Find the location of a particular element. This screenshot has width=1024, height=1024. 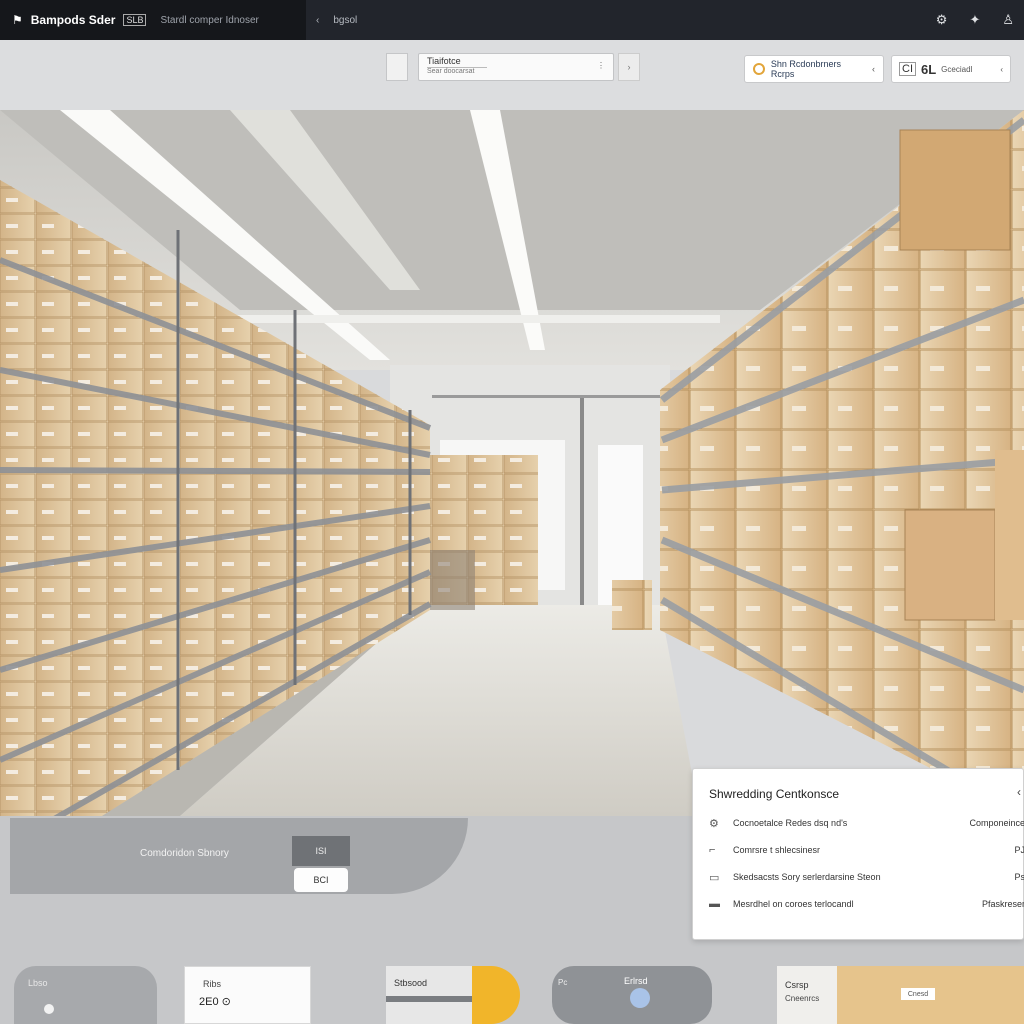

card-title: Stbsood is located at coordinates (411, 983).